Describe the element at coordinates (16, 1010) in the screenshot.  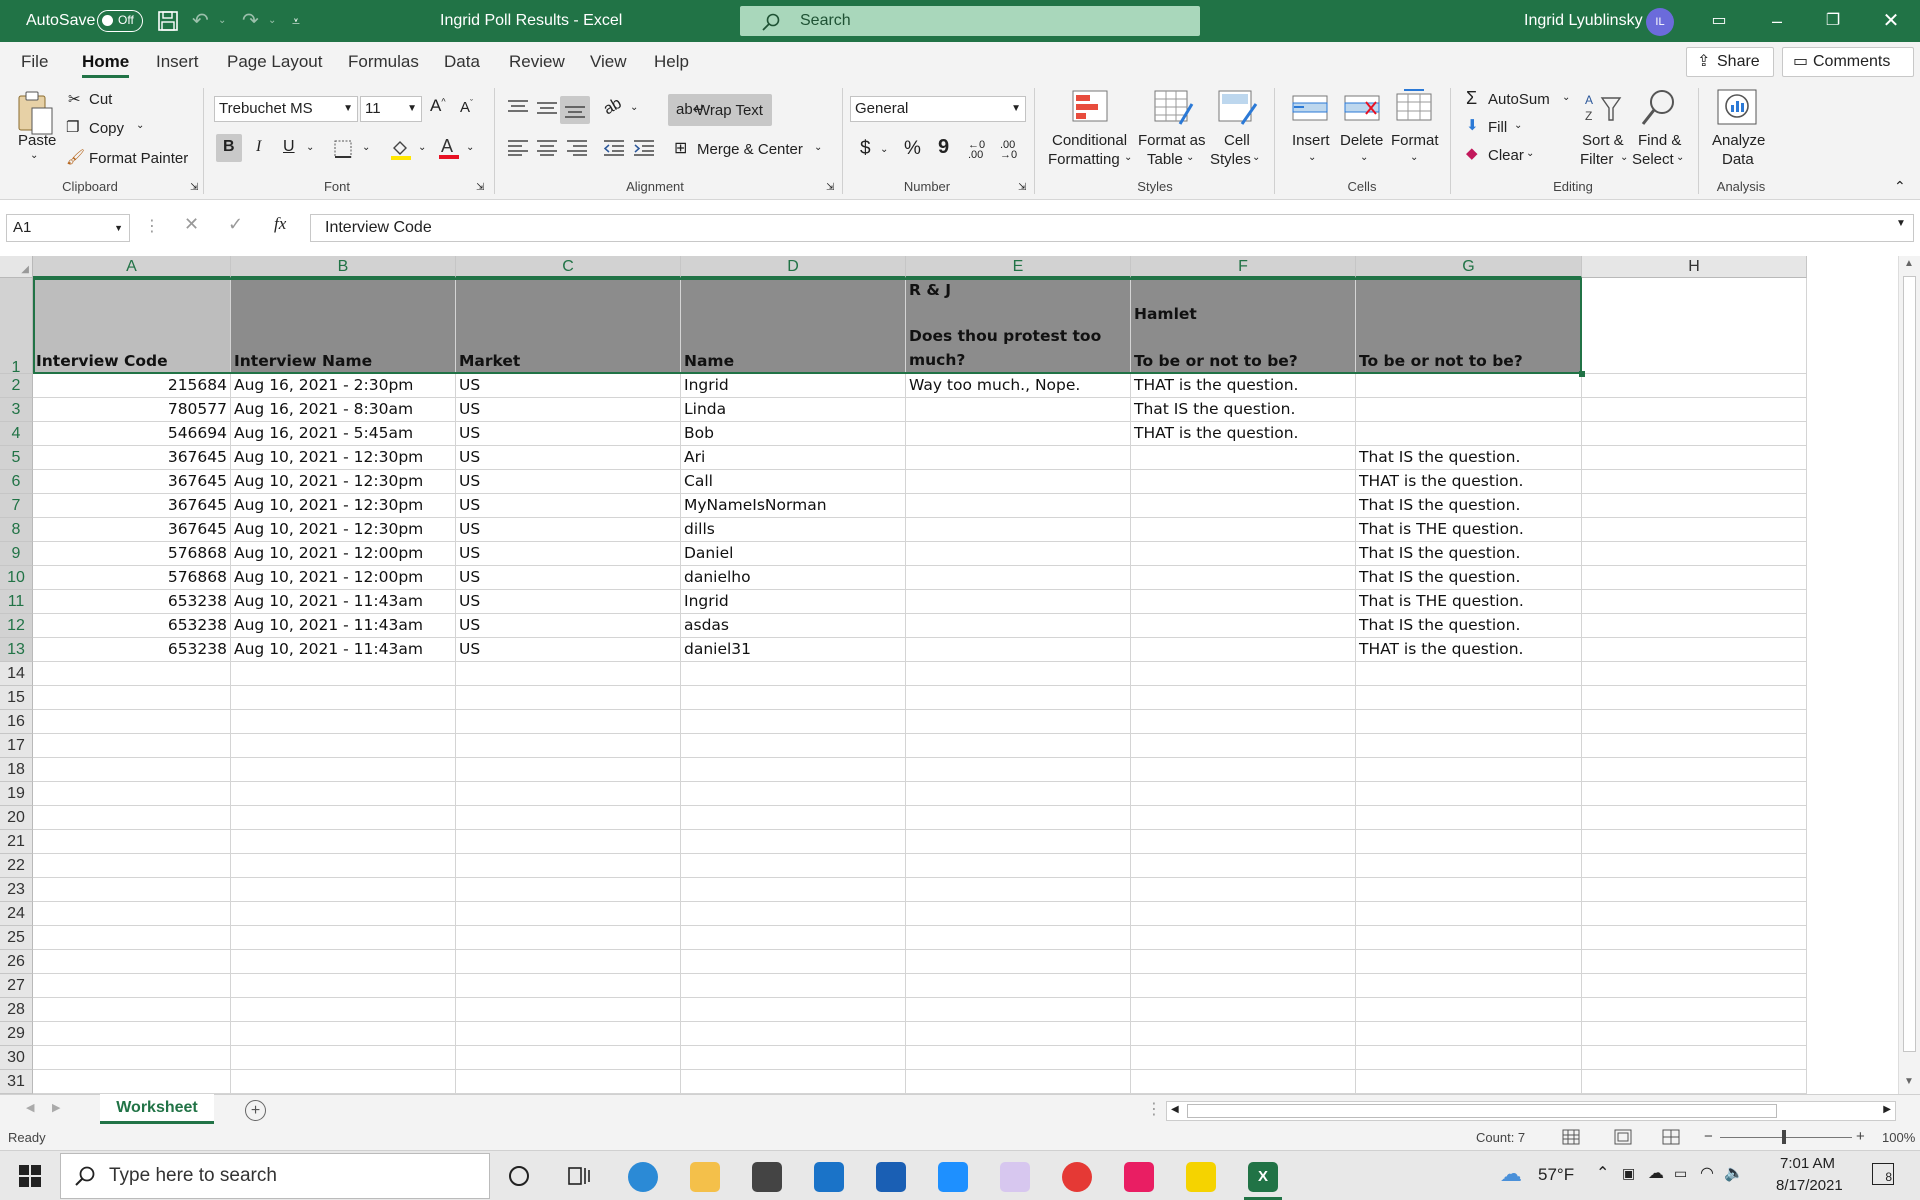
I see `row-header-28: 28` at that location.